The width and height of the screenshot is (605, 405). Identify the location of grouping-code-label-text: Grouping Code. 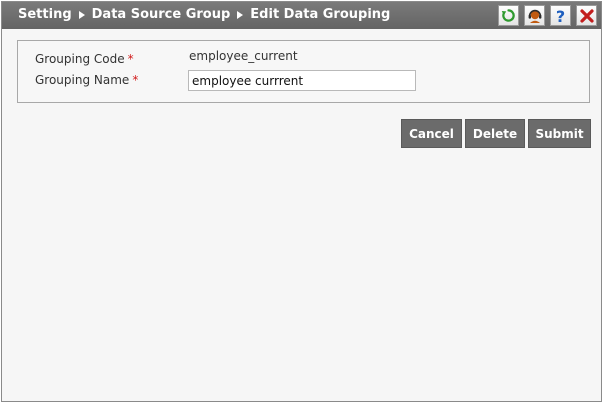
(80, 59).